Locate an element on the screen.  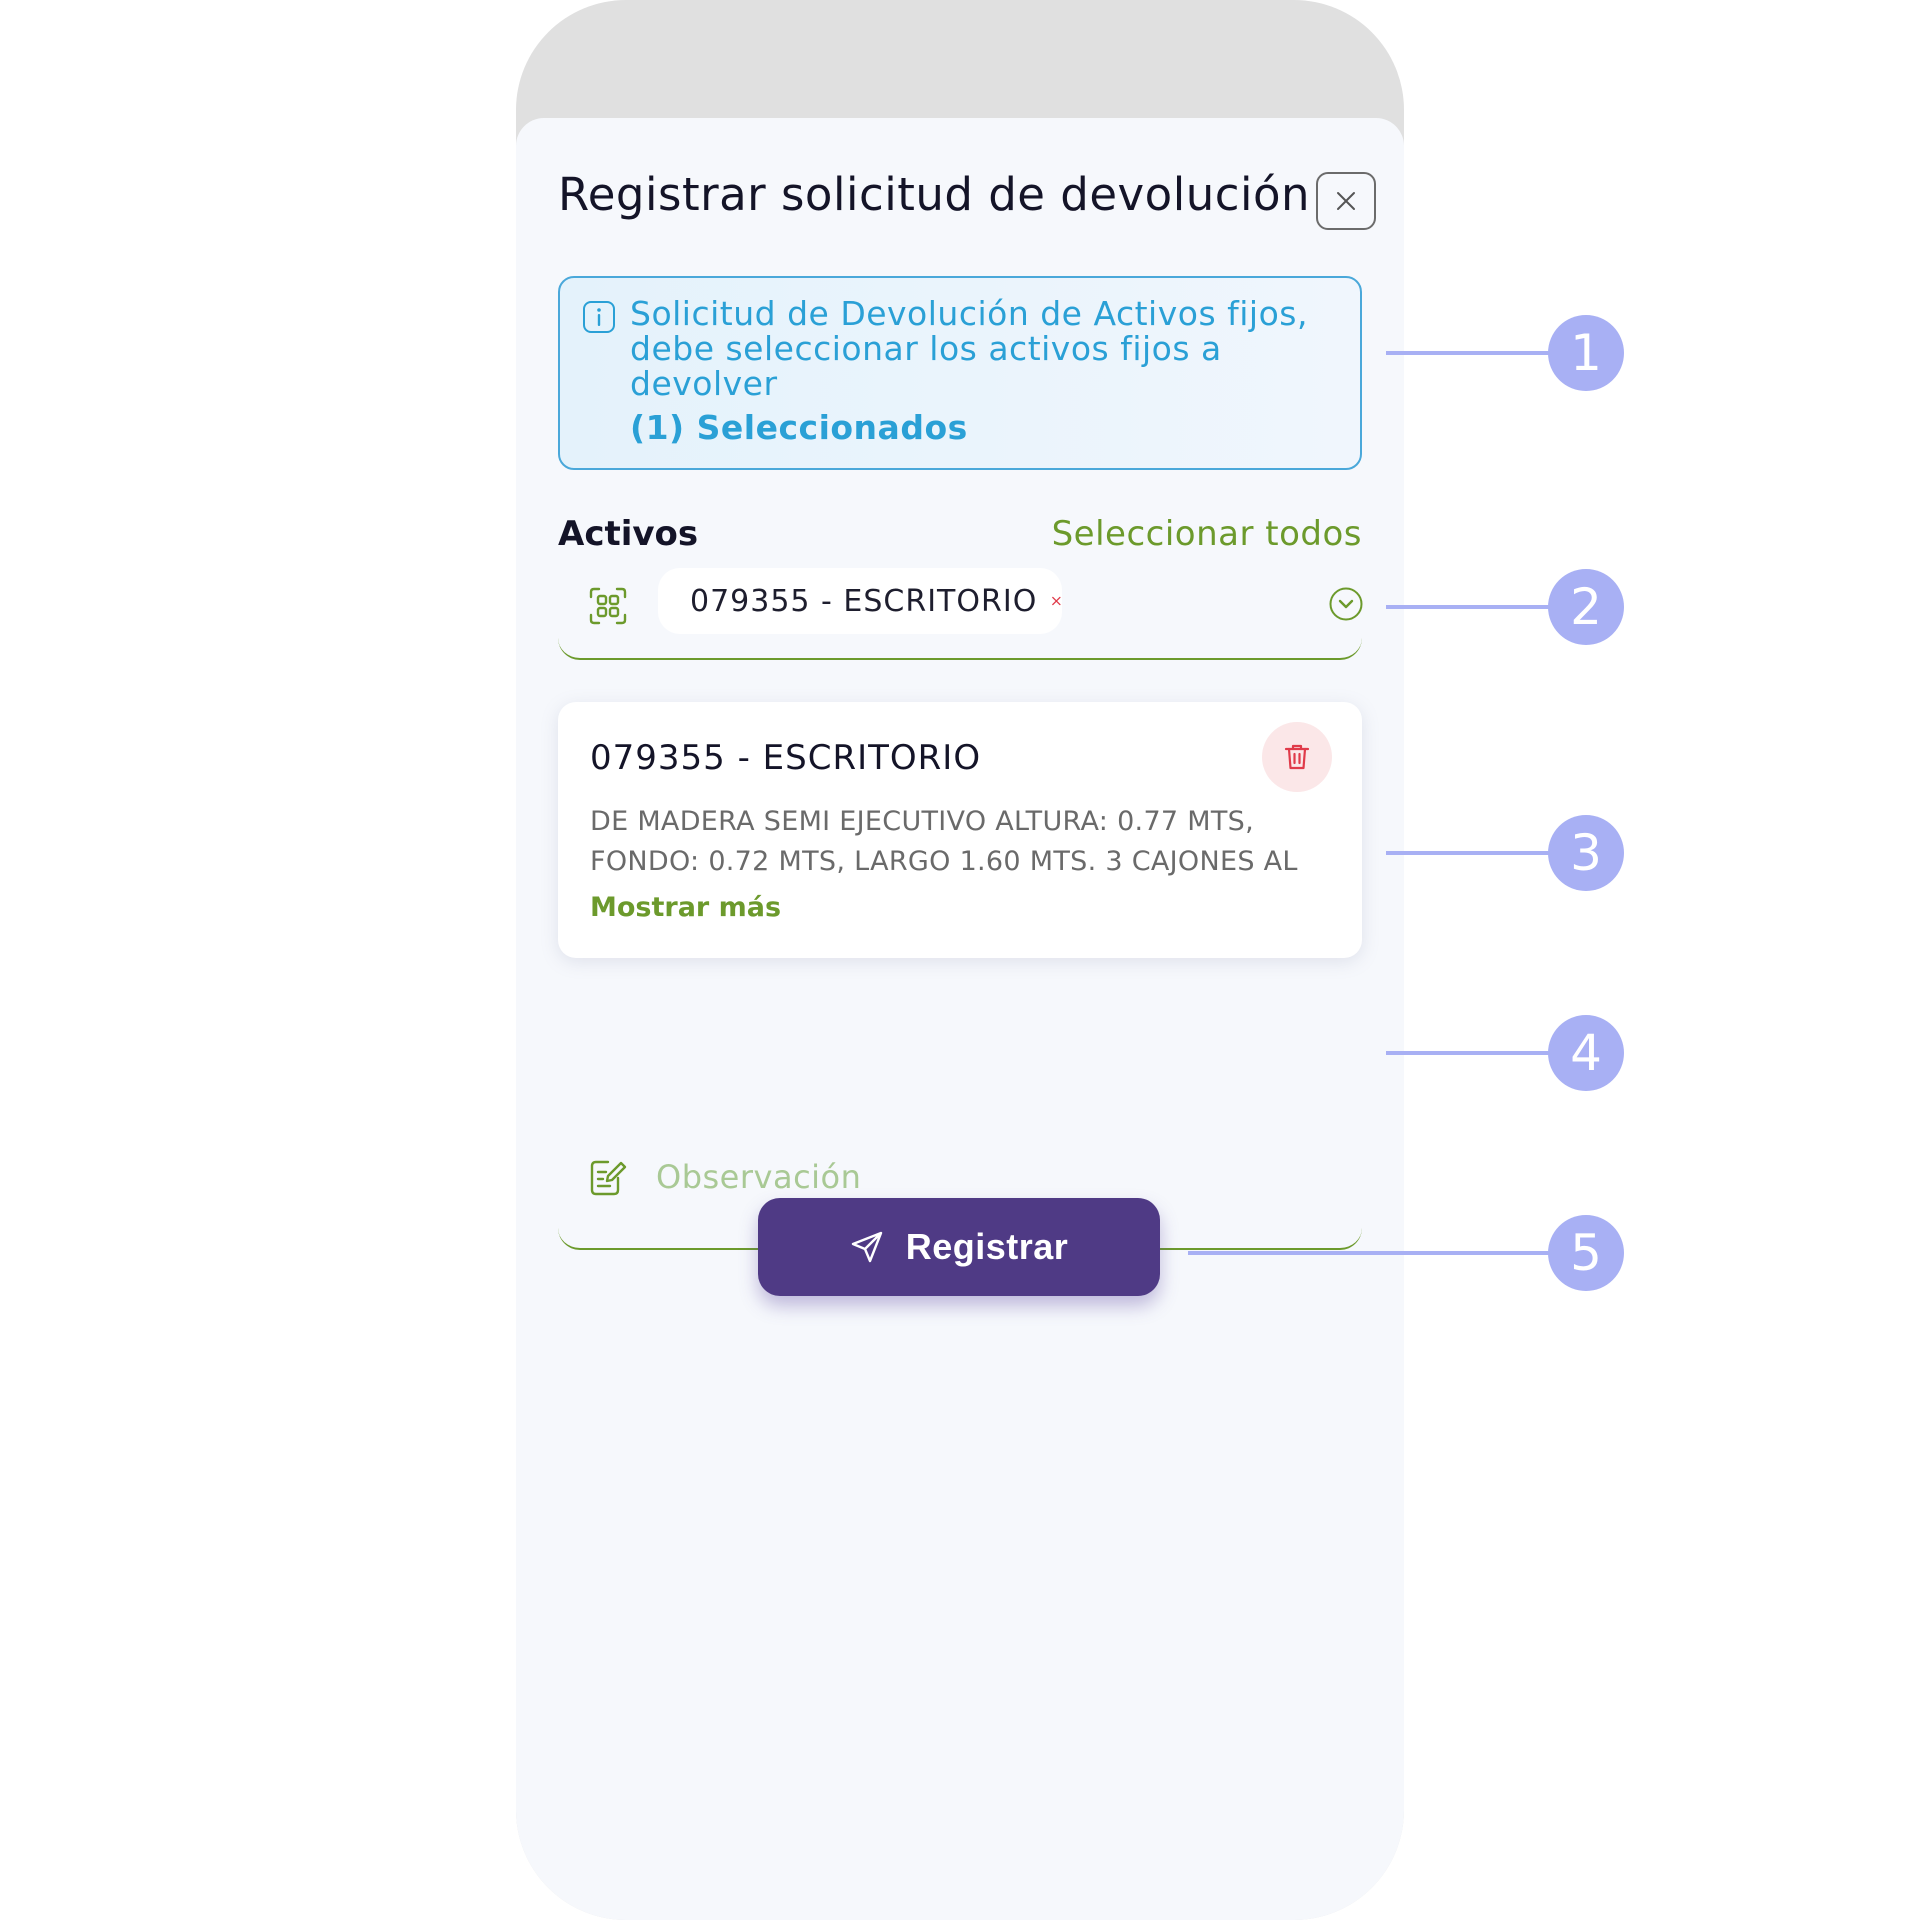
show-more-link: Mostrar más is located at coordinates (685, 907).